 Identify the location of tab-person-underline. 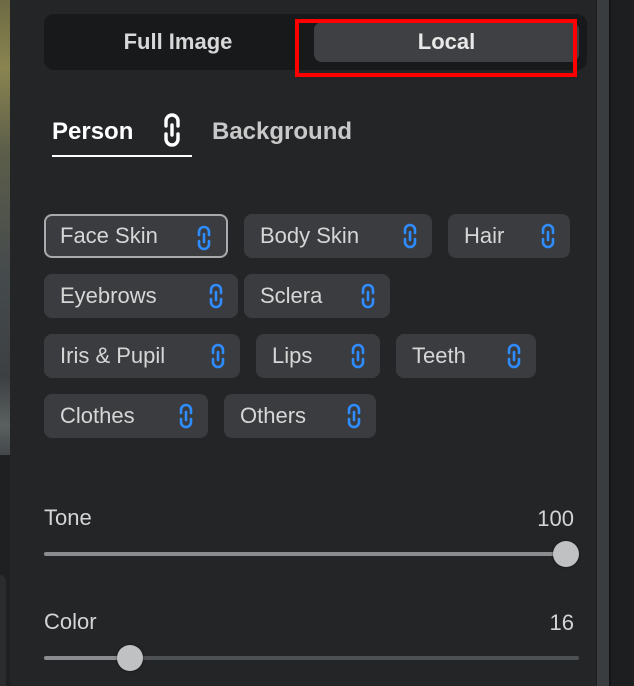
(122, 156).